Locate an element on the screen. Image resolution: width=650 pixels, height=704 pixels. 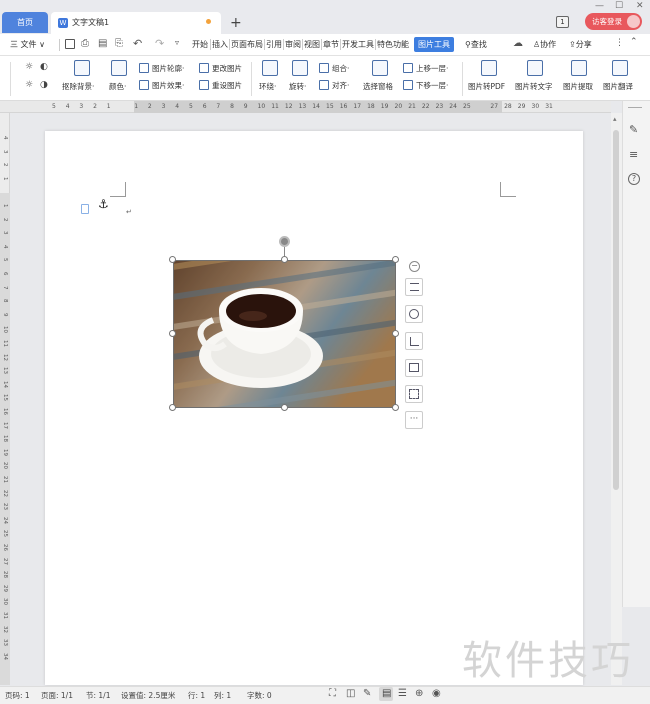
collab-button: ♙协作 is located at coordinates (544, 44).